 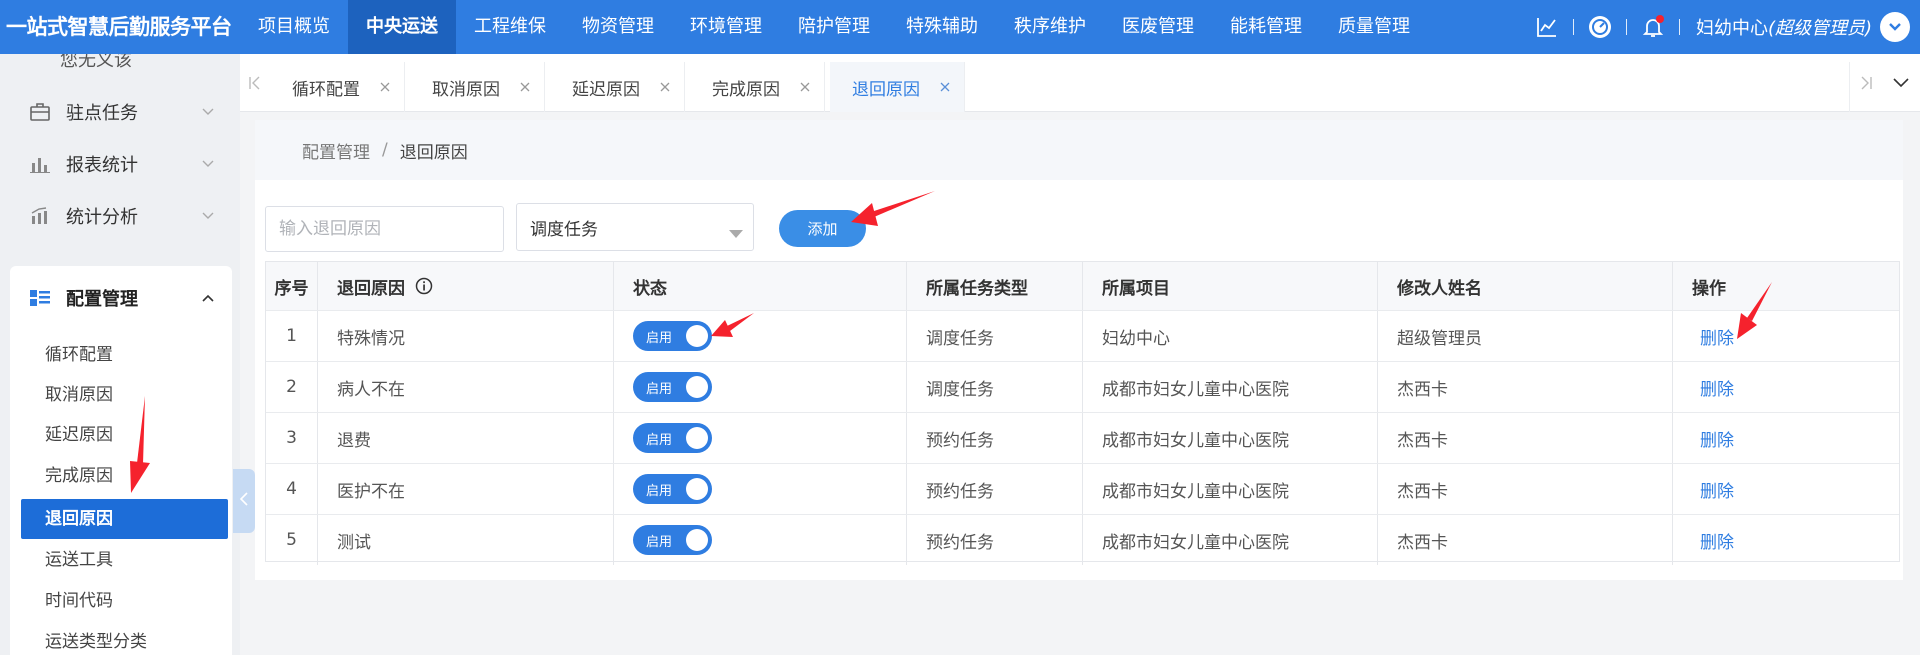 I want to click on tab-scroll-left-icon, so click(x=255, y=83).